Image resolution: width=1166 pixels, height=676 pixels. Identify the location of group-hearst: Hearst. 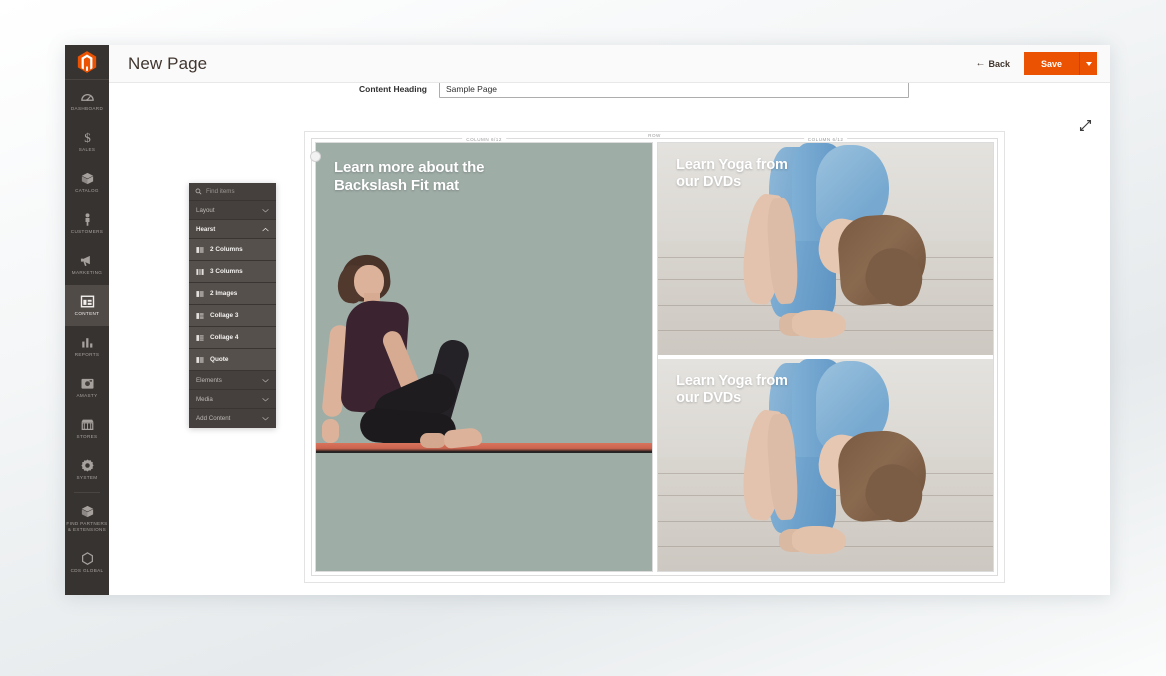
(232, 229).